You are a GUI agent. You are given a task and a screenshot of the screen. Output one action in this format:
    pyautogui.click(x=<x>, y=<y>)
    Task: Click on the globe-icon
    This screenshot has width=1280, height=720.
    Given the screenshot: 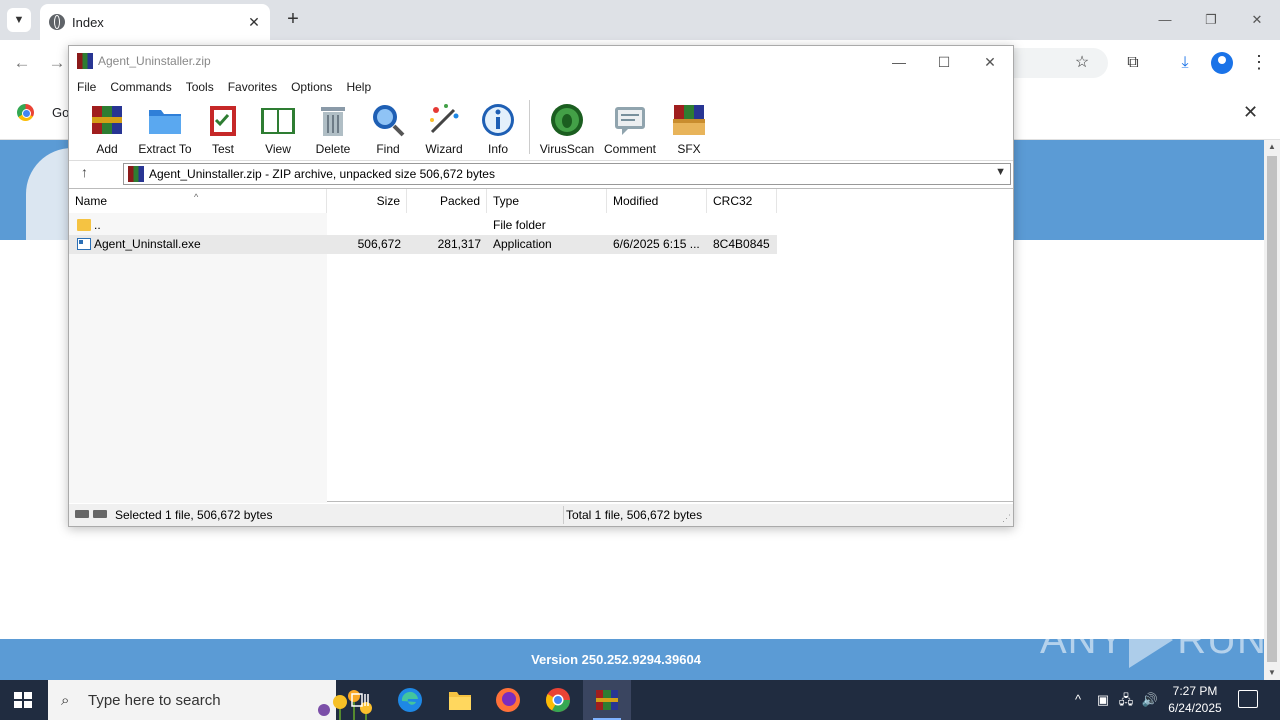 What is the action you would take?
    pyautogui.click(x=57, y=22)
    